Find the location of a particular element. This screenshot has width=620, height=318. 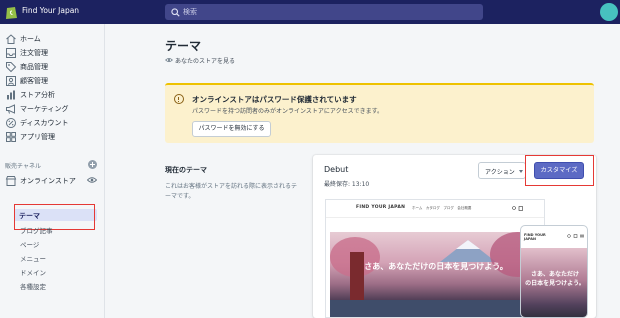

mobile-brand-line: JAPAN is located at coordinates (530, 239).